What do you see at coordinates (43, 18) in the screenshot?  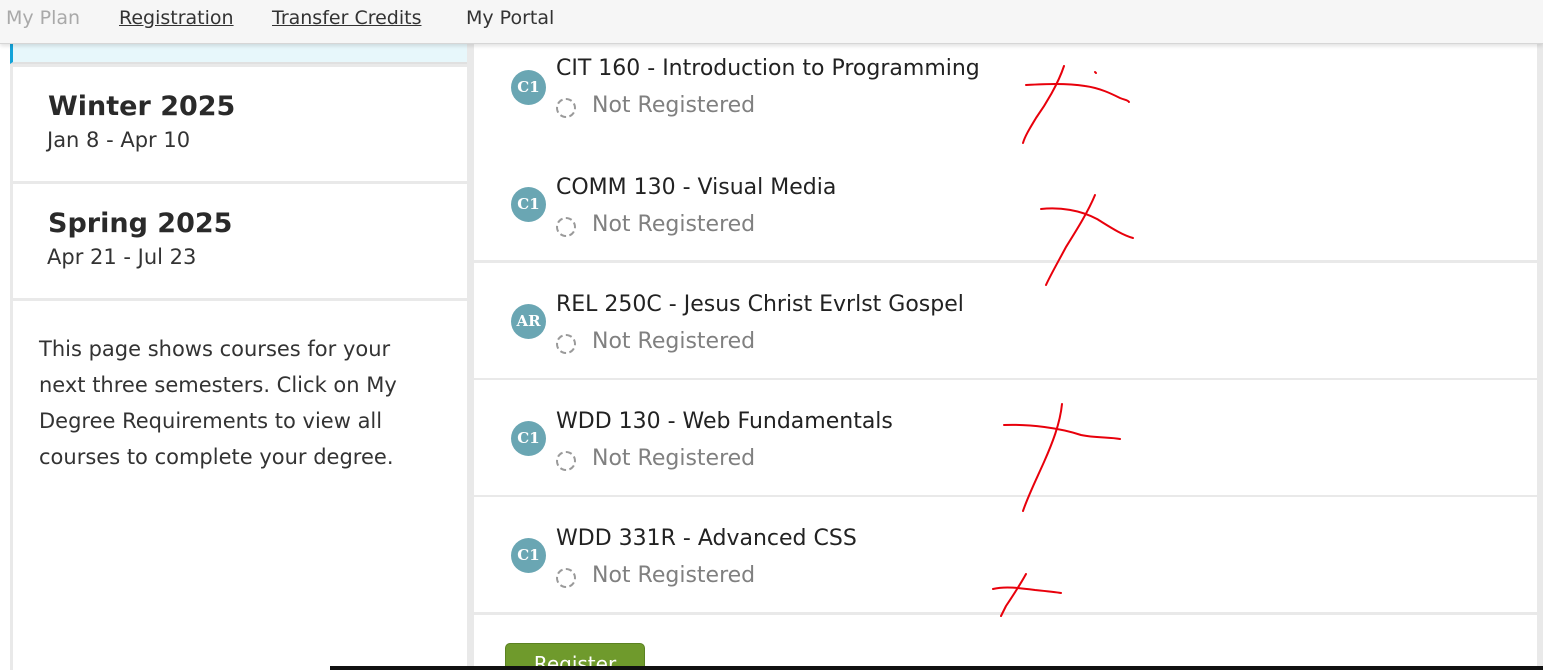 I see `nav-my-plan: My Plan` at bounding box center [43, 18].